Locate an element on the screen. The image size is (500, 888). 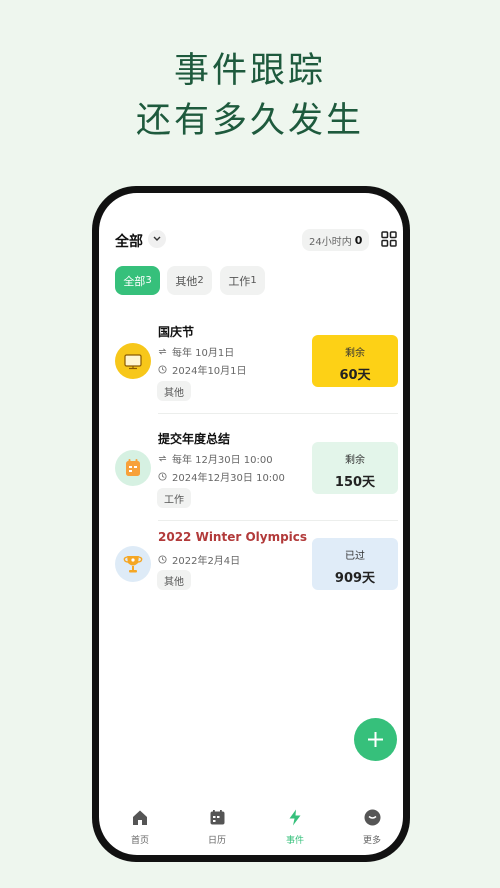
event-title: 2022 Winter Olympics is located at coordinates (233, 537).